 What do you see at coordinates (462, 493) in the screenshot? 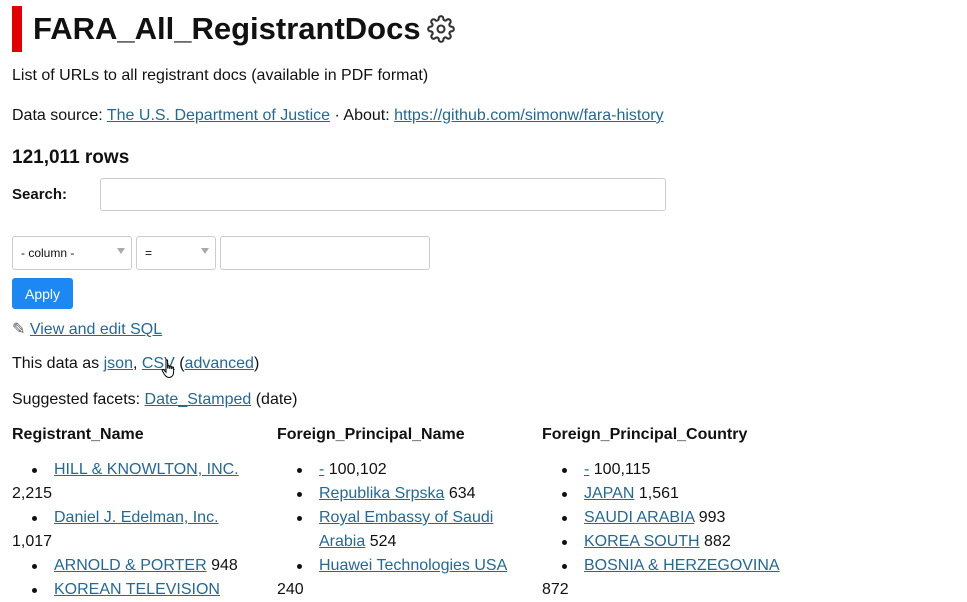
I see `facet-item-count: 634` at bounding box center [462, 493].